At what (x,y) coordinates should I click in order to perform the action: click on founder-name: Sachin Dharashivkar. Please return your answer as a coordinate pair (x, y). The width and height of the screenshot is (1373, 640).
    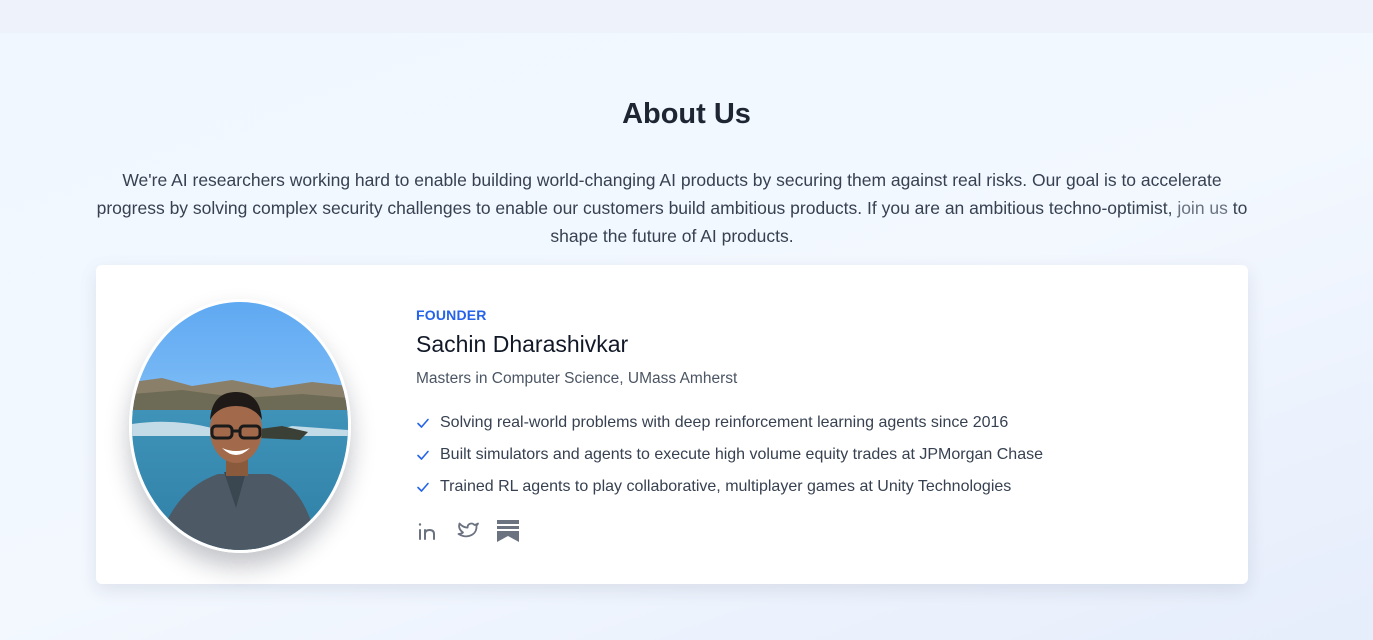
    Looking at the image, I should click on (522, 344).